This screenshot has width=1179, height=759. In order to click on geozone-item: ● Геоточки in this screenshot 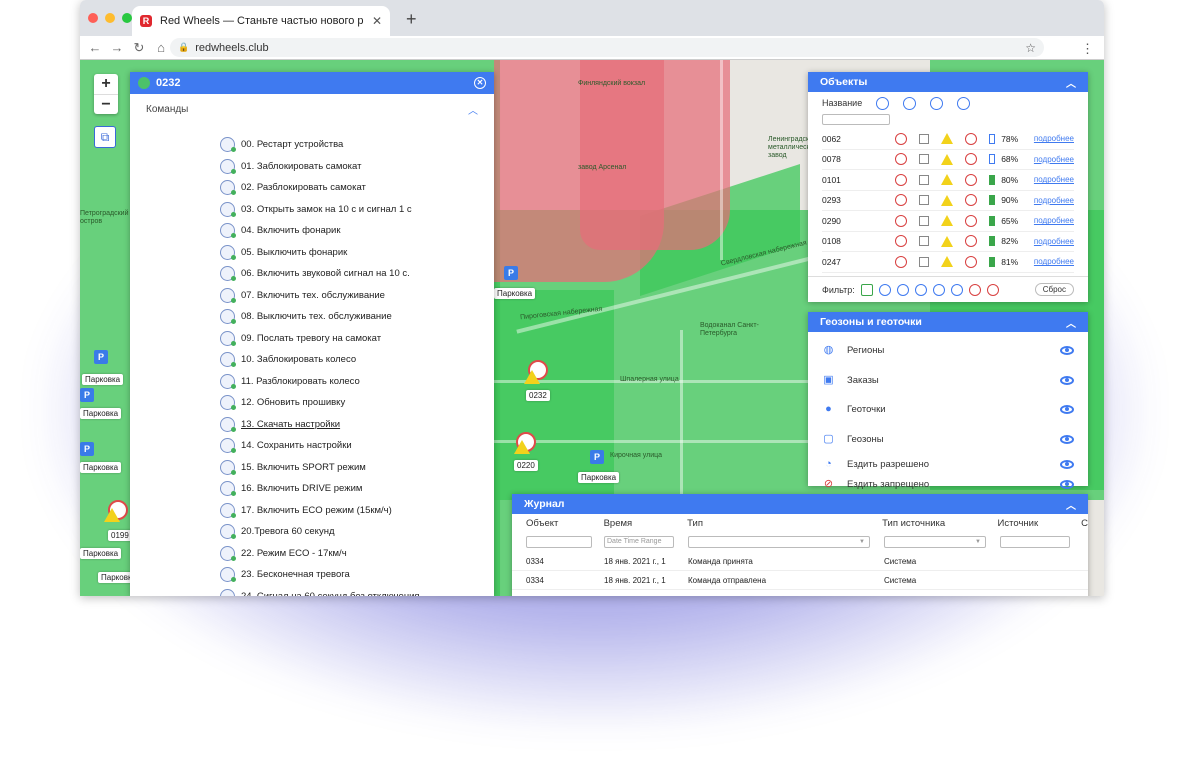, I will do `click(948, 410)`.